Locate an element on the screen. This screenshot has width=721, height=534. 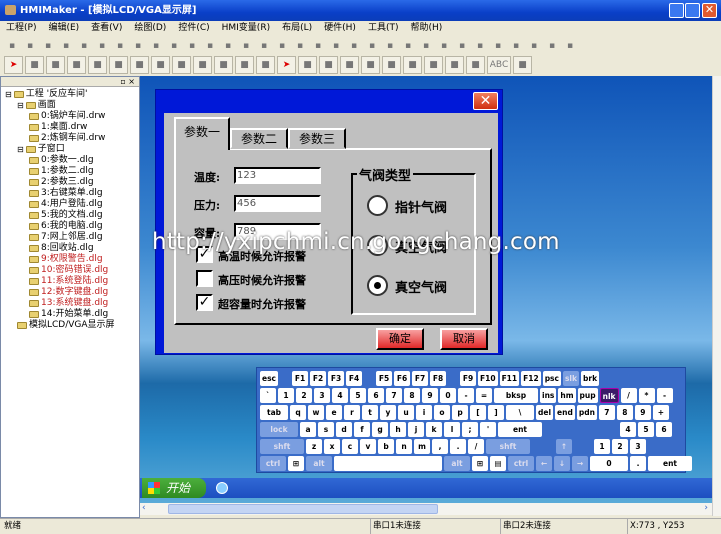
rounded-rect-icon: ■ is located at coordinates (97, 64).